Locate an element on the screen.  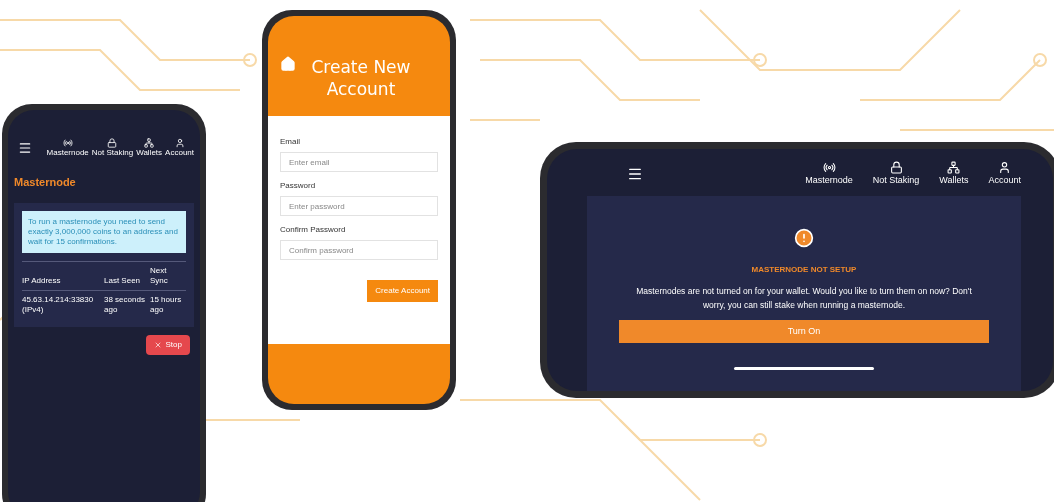
info-notice: To run a masternode you need to send exactly 3,000,000 coins to an address and wait for 15 confirmations. is located at coordinates (104, 231).